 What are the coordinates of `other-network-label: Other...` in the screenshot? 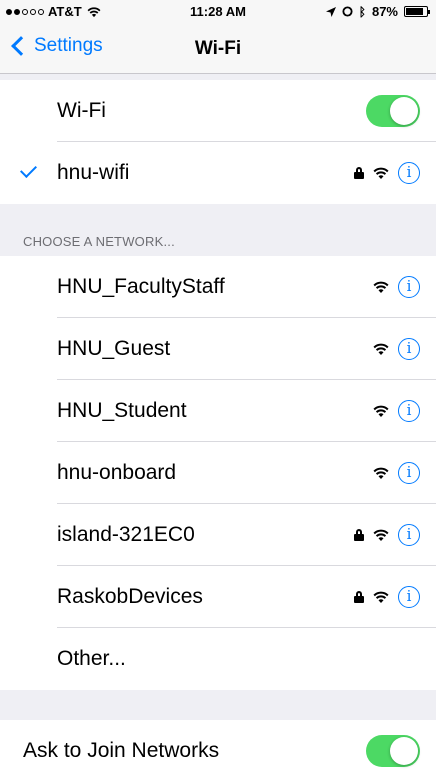 It's located at (91, 658).